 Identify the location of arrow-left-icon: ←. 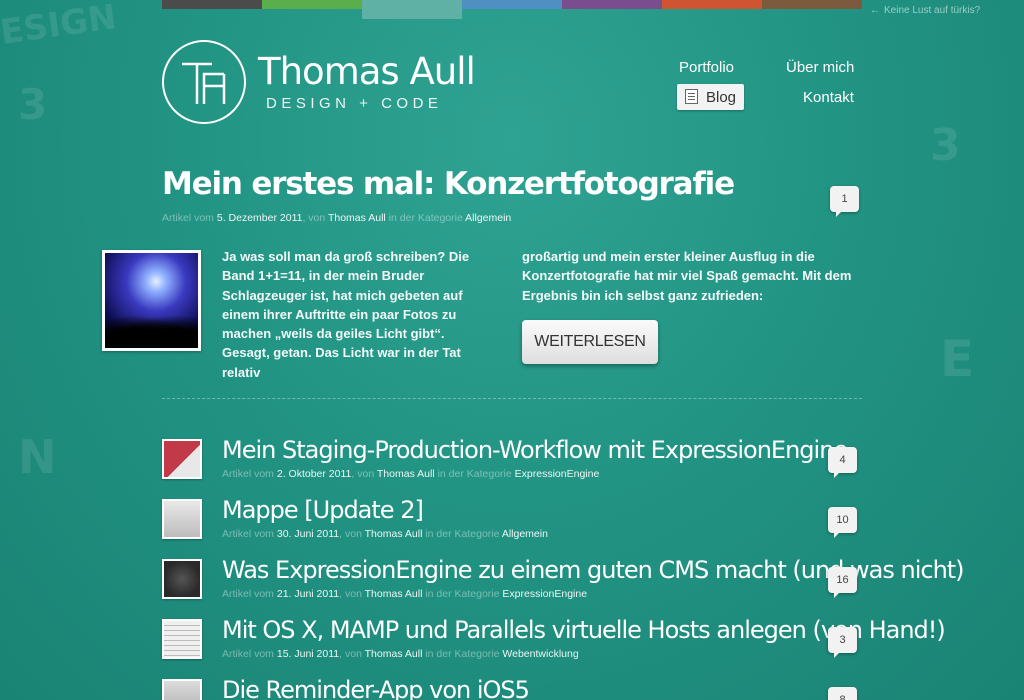
(875, 10).